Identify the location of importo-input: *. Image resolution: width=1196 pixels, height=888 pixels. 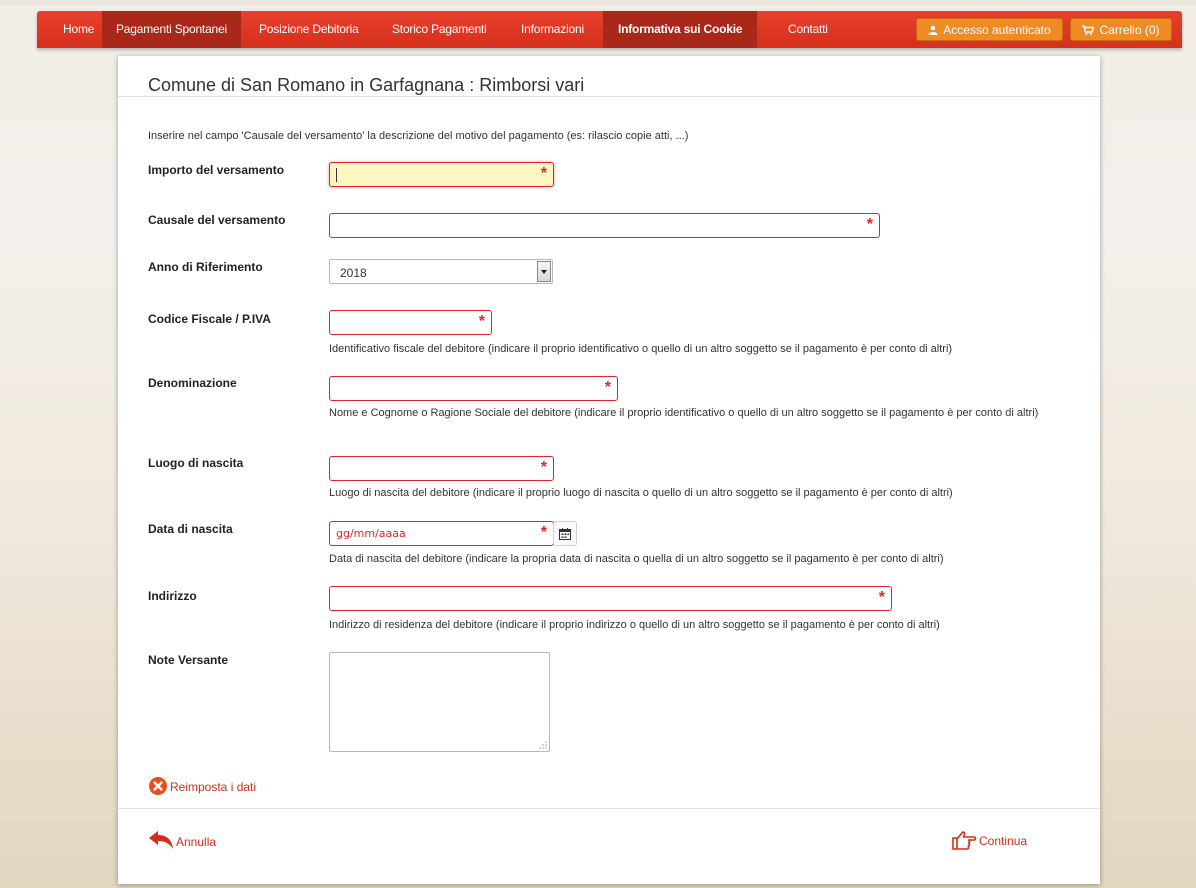
(441, 174).